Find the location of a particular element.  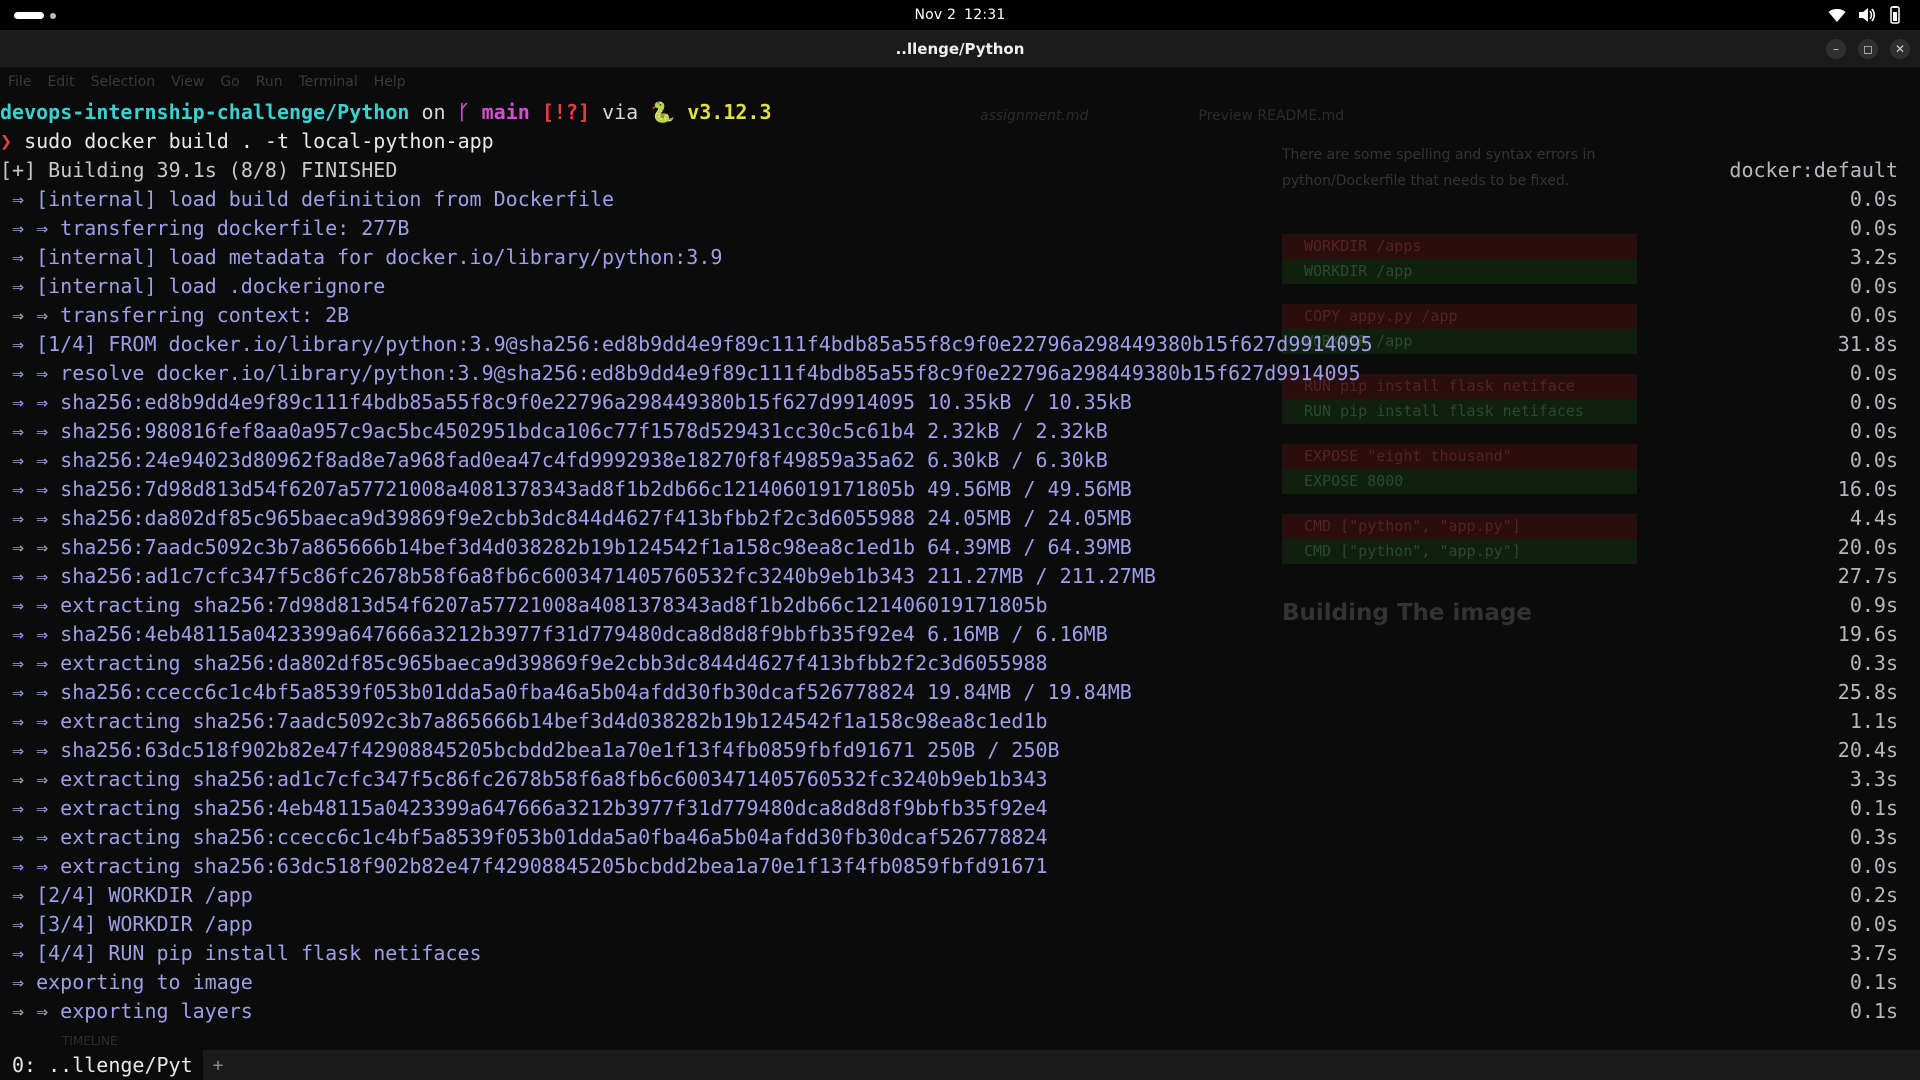

workspace-active-pill is located at coordinates (29, 15).